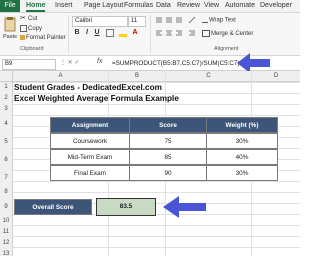 The height and width of the screenshot is (256, 320). I want to click on align-top-icon, so click(159, 20).